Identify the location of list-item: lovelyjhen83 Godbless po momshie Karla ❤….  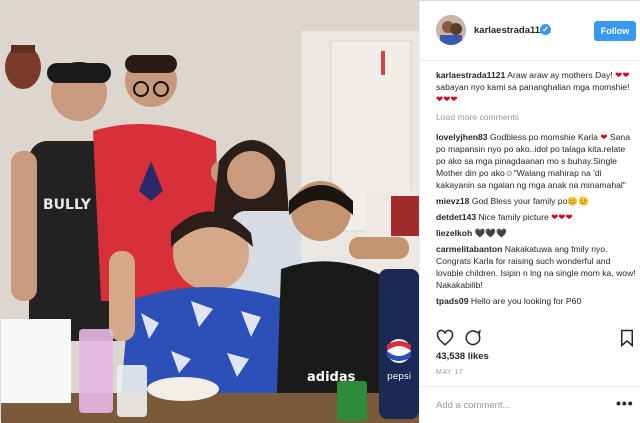
(536, 161).